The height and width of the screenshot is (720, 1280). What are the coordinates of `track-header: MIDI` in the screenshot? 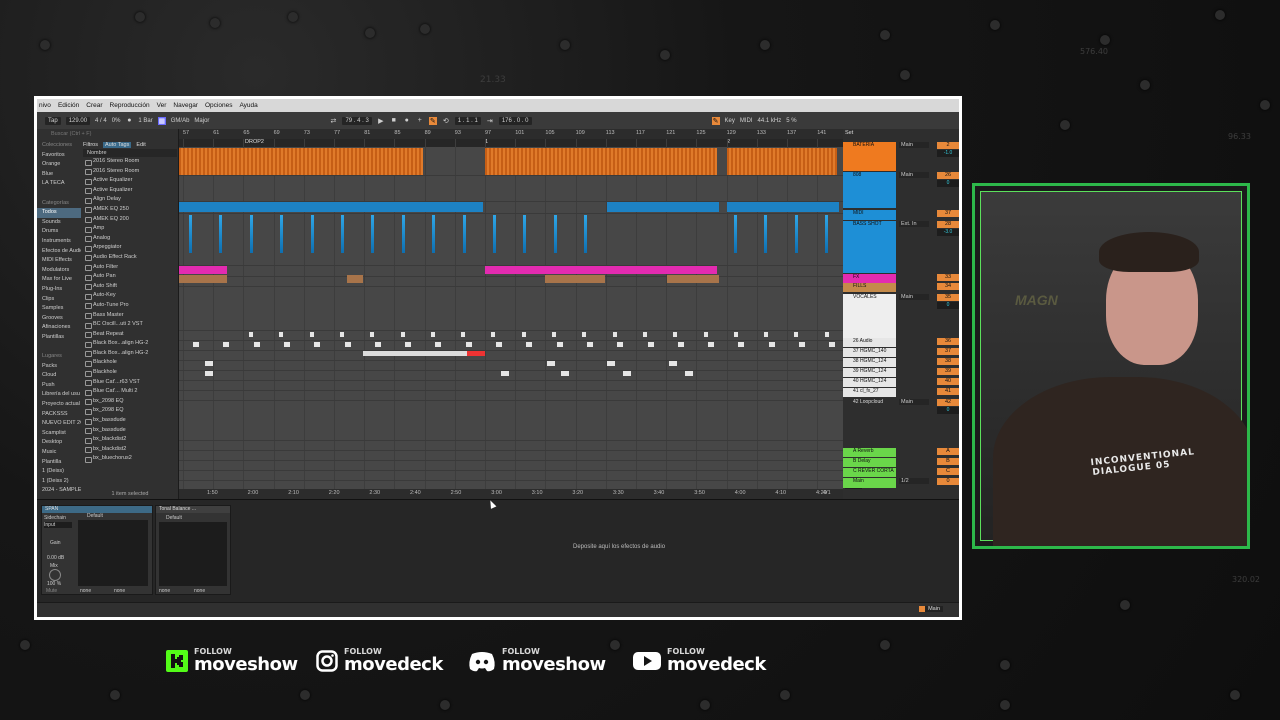 It's located at (869, 215).